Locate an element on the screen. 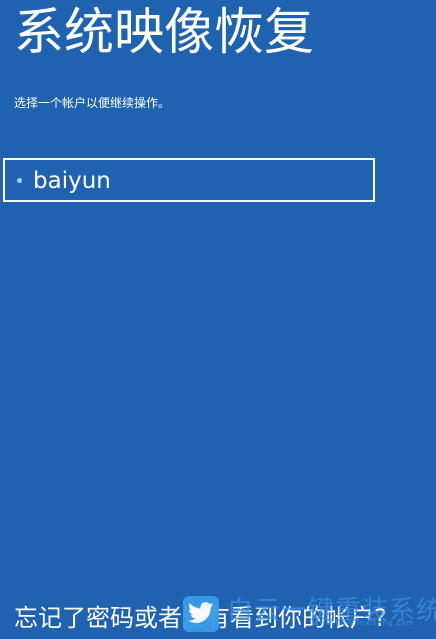  account-name: baiyun is located at coordinates (72, 181).